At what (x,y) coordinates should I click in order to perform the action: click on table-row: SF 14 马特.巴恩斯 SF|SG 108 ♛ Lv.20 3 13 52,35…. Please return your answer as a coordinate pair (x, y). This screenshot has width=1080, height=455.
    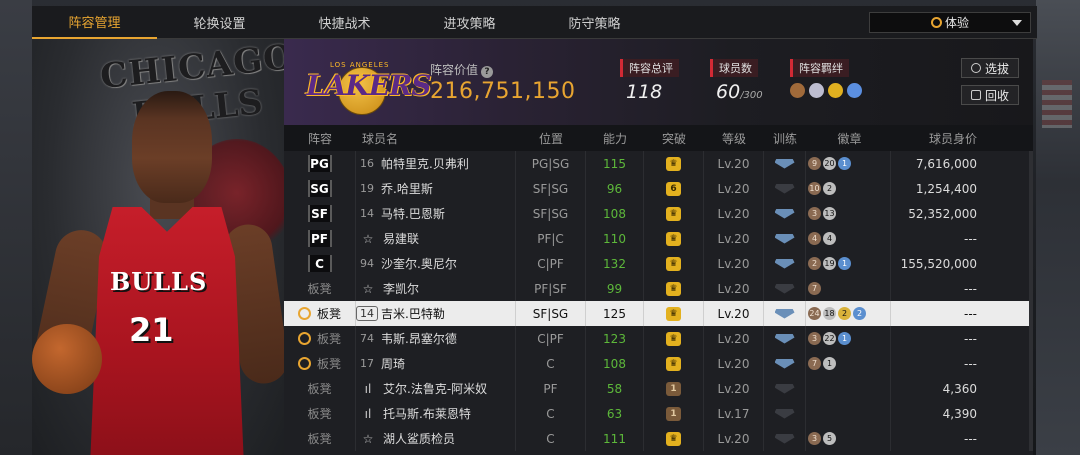
    Looking at the image, I should click on (658, 213).